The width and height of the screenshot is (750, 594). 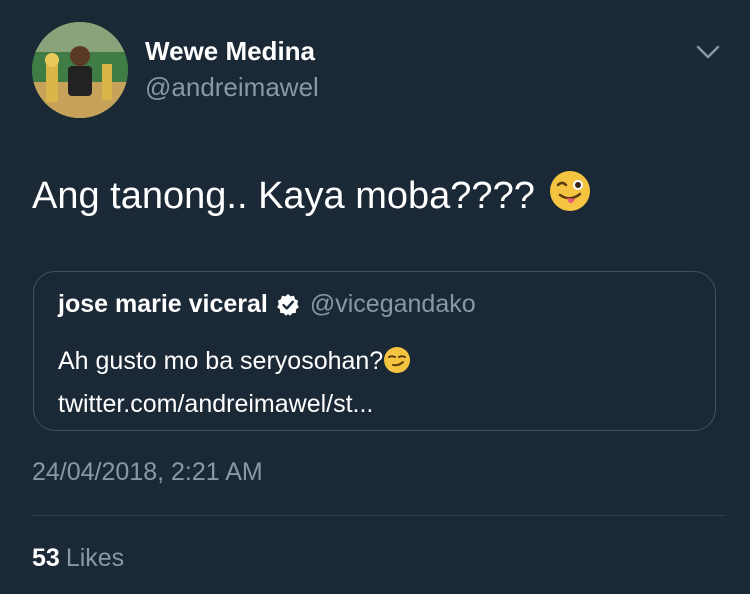 I want to click on verified-badge-icon, so click(x=288, y=305).